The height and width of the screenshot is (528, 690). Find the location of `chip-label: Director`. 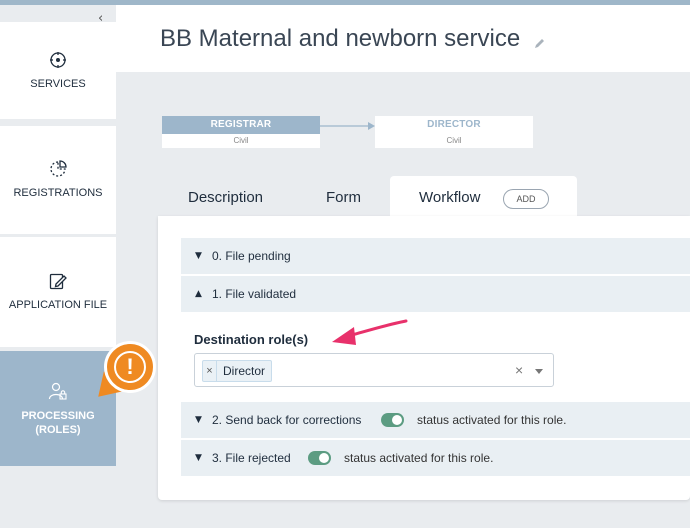

chip-label: Director is located at coordinates (244, 371).